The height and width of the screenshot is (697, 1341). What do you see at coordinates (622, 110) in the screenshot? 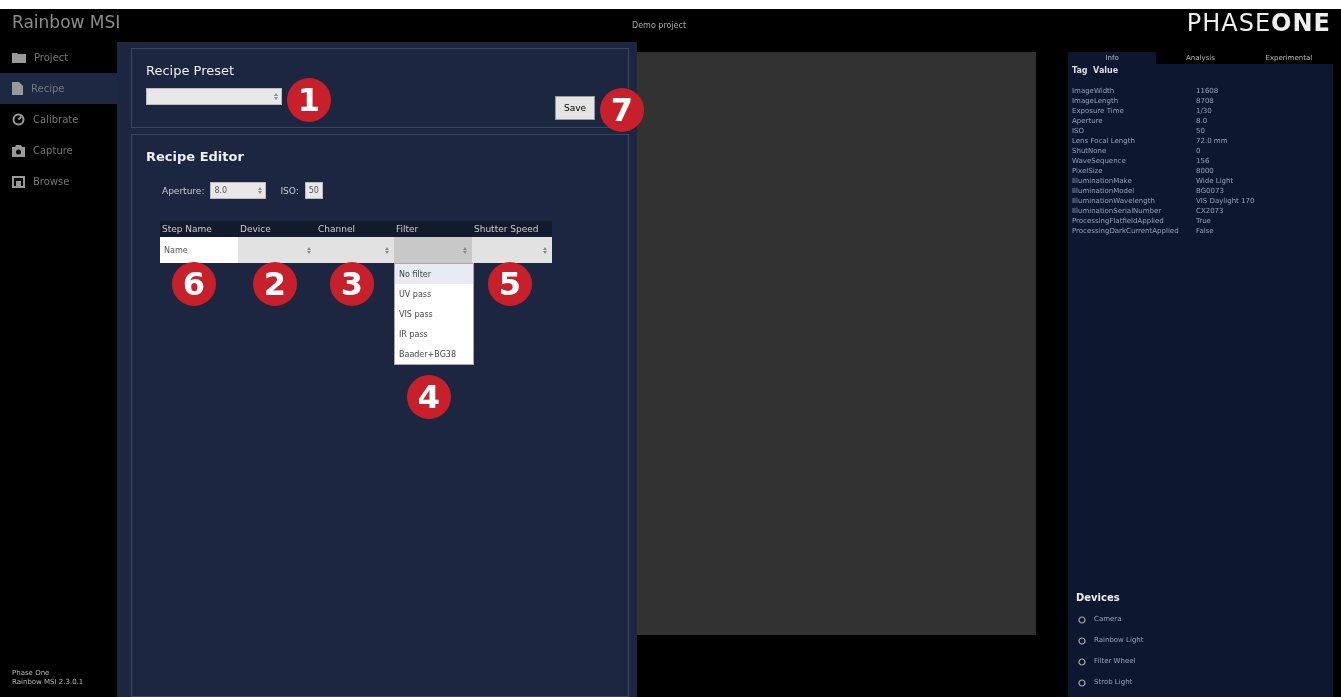
I see `callout-number: 7` at bounding box center [622, 110].